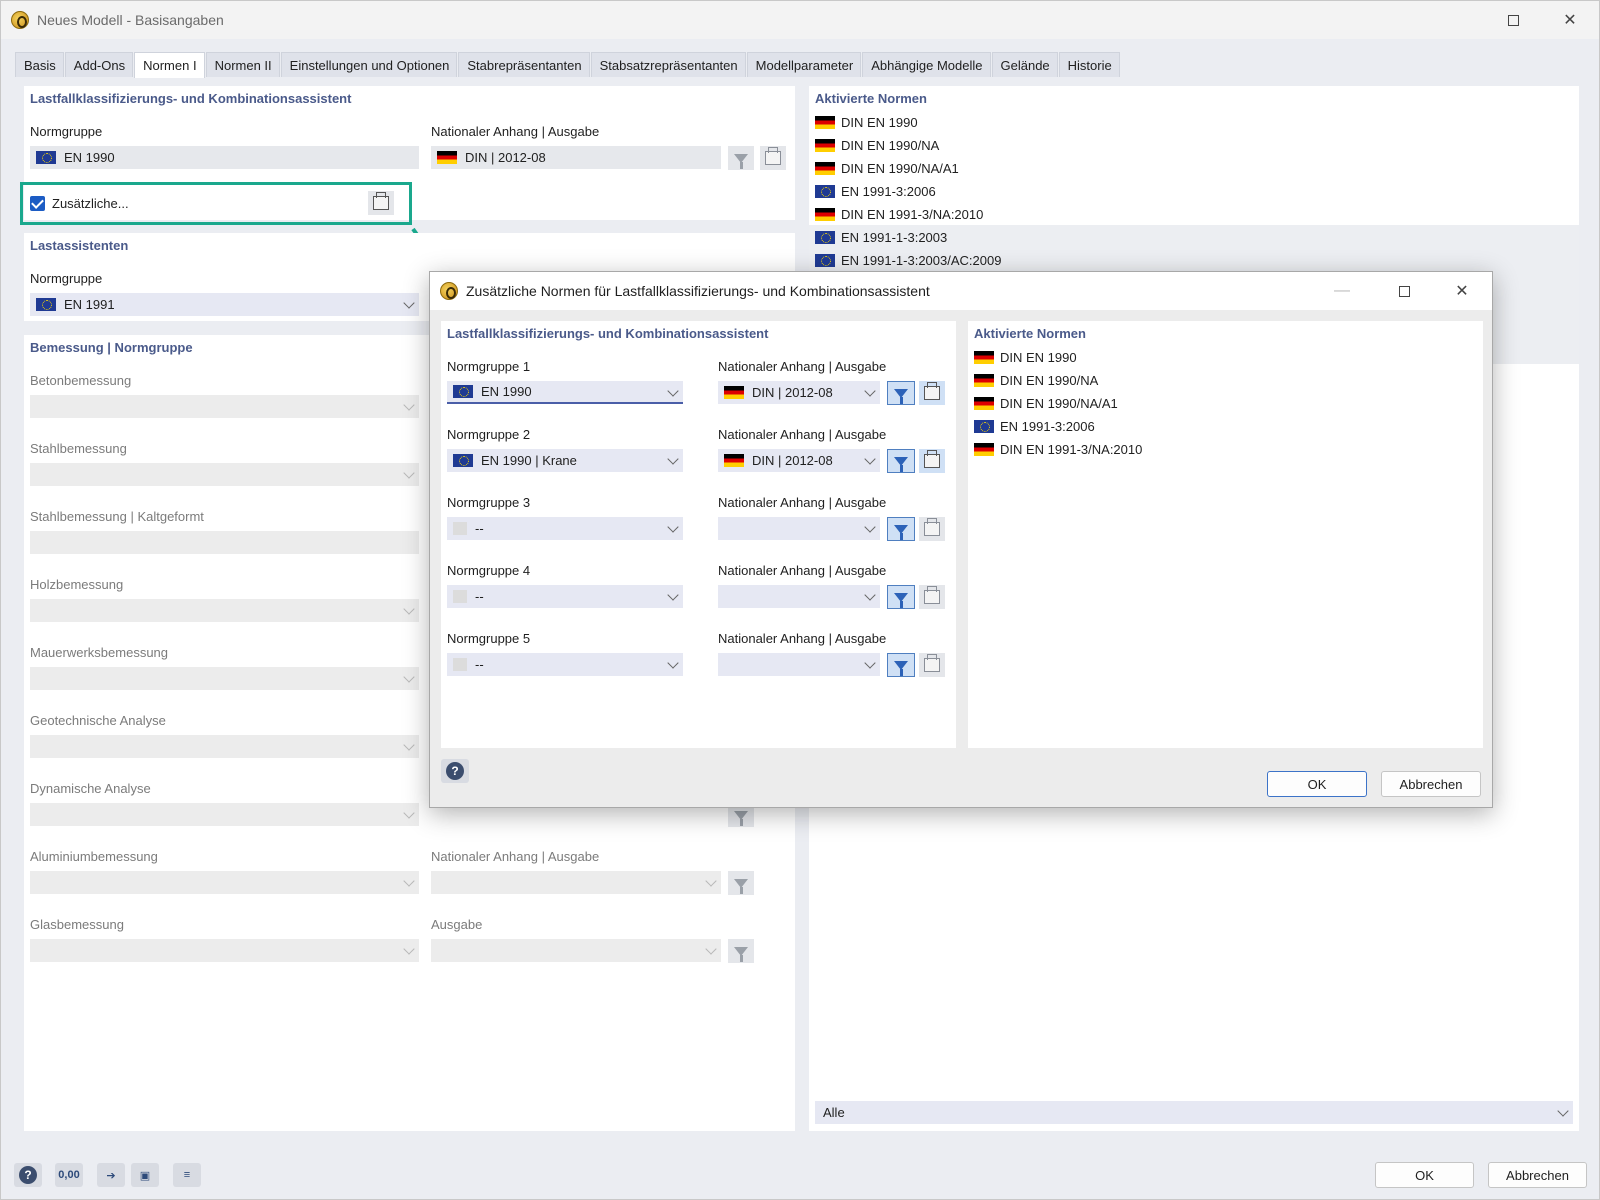 This screenshot has height=1200, width=1600. I want to click on bemessung-title: Bemessung | Normgruppe, so click(111, 347).